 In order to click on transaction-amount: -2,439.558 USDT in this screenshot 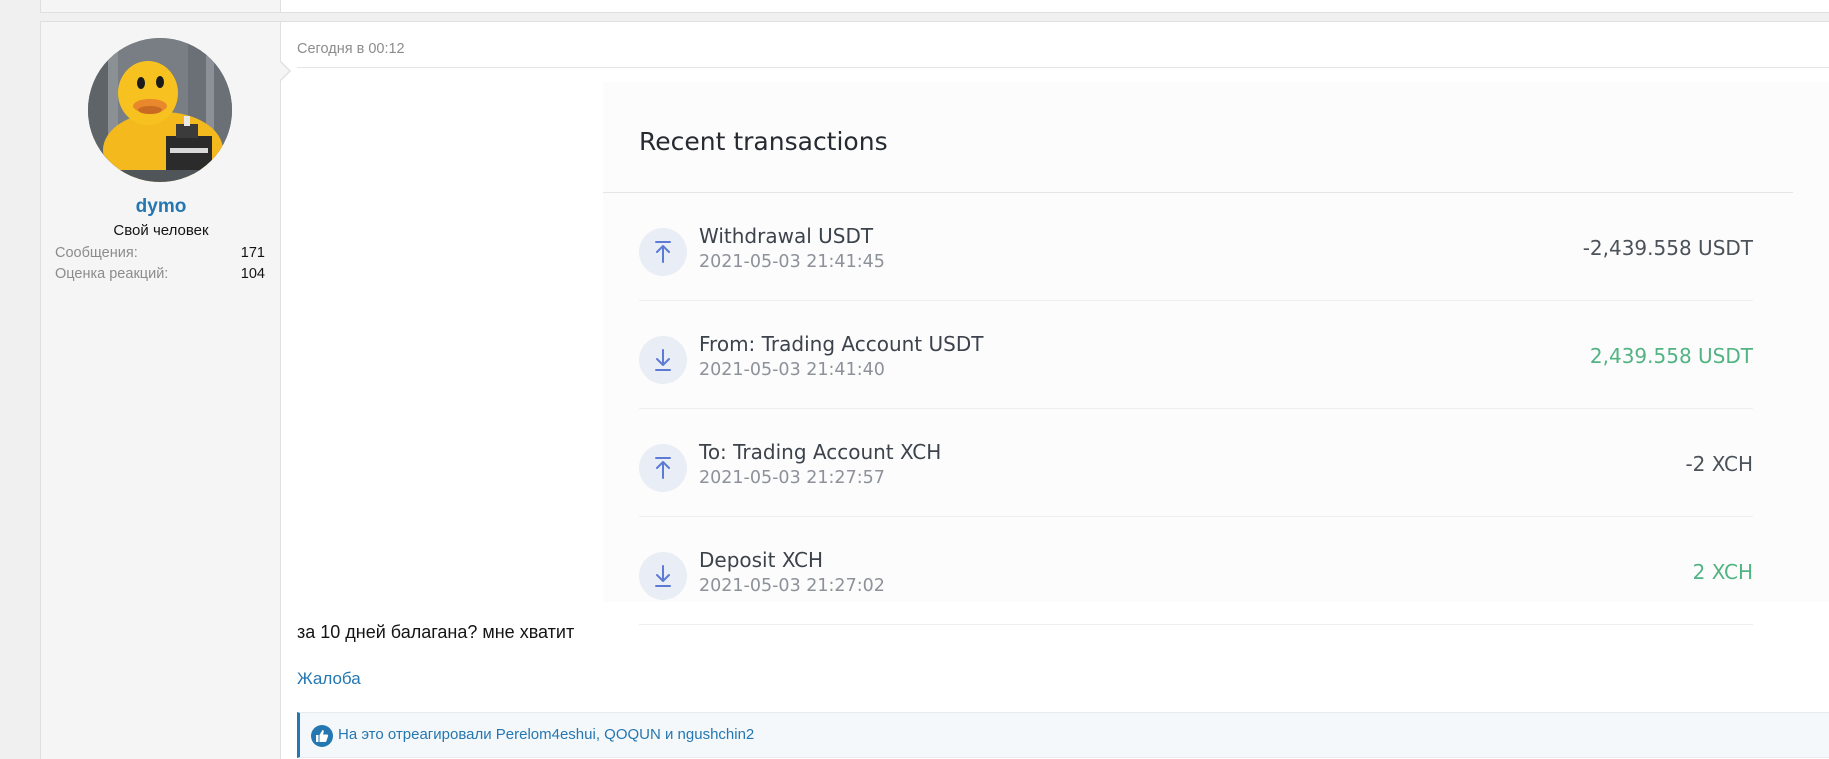, I will do `click(1667, 248)`.